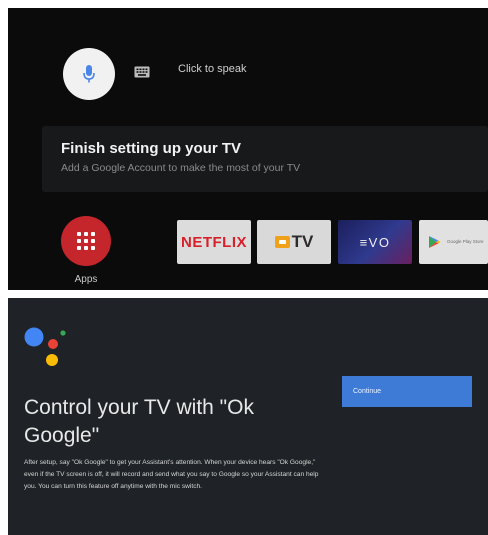  I want to click on apps-label: Apps, so click(86, 279).